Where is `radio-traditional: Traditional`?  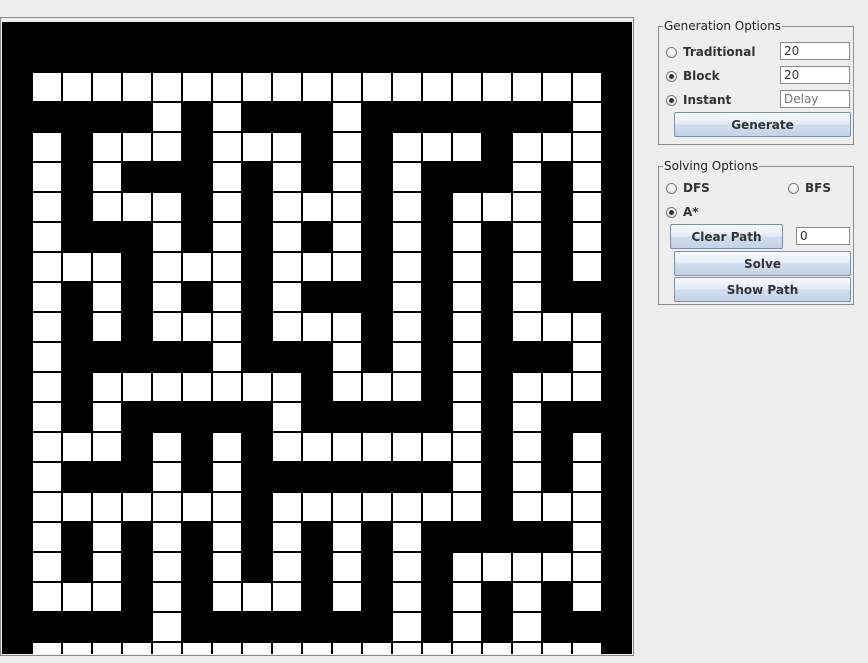 radio-traditional: Traditional is located at coordinates (710, 52).